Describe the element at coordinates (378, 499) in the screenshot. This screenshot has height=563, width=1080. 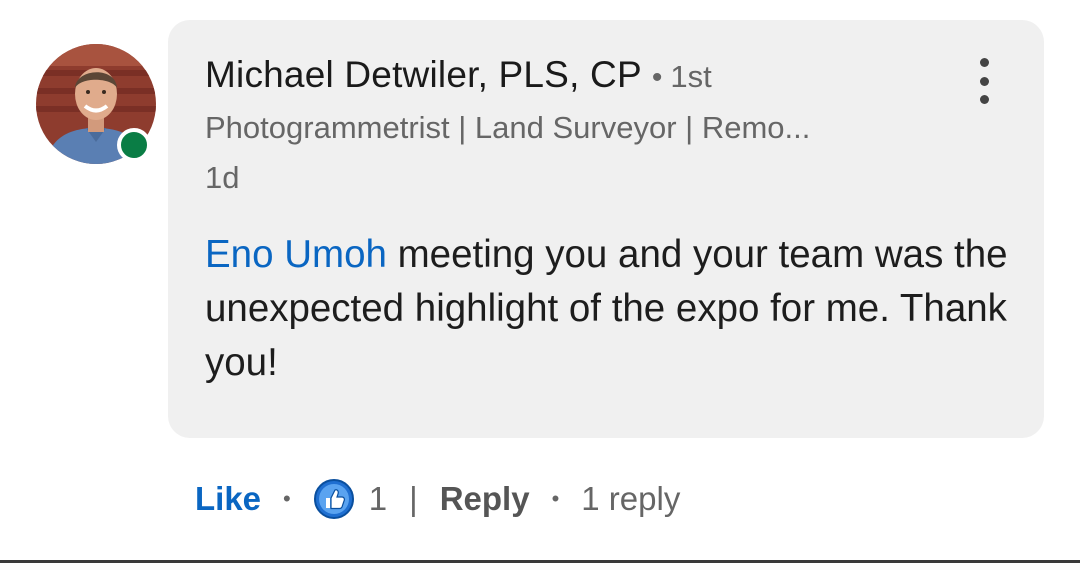
I see `reaction-count: 1` at that location.